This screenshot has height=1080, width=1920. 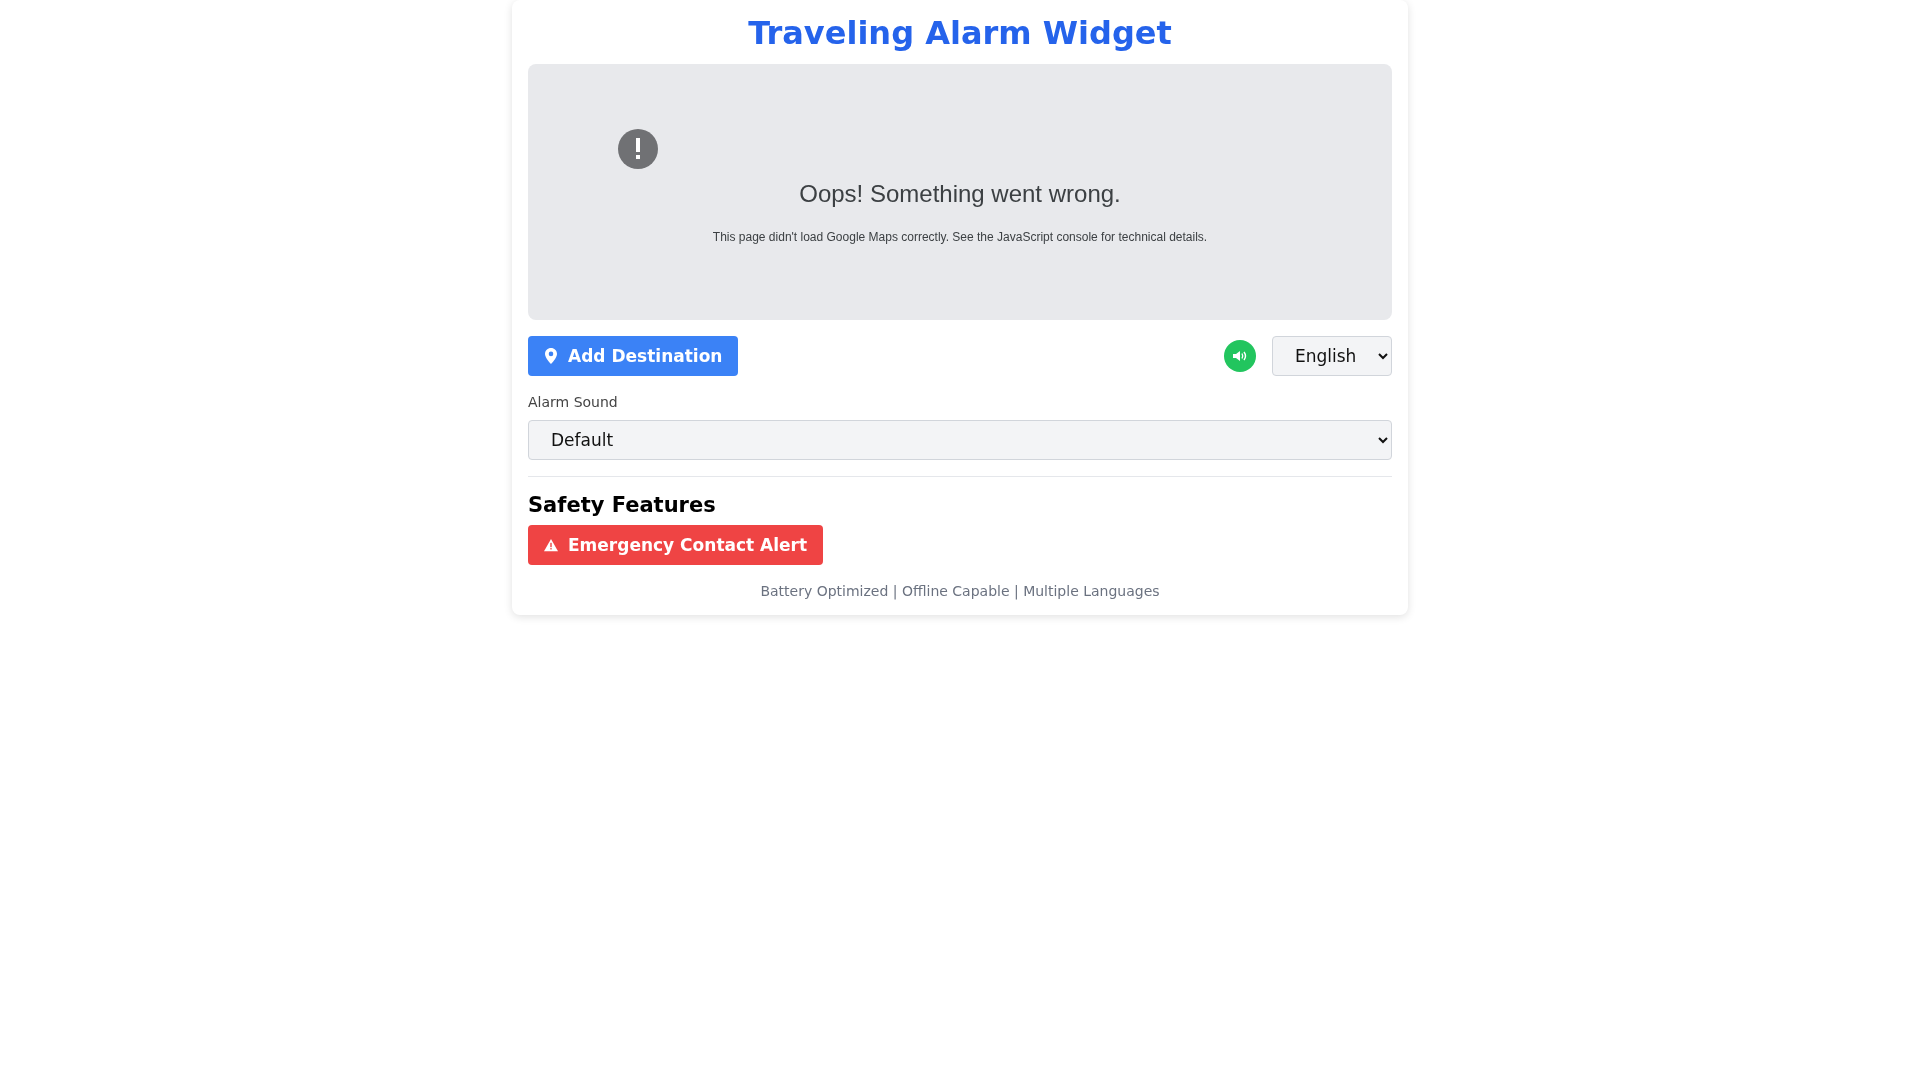 What do you see at coordinates (960, 591) in the screenshot?
I see `feature-summary: Battery Optimized | Offline Capable | Multiple Languages` at bounding box center [960, 591].